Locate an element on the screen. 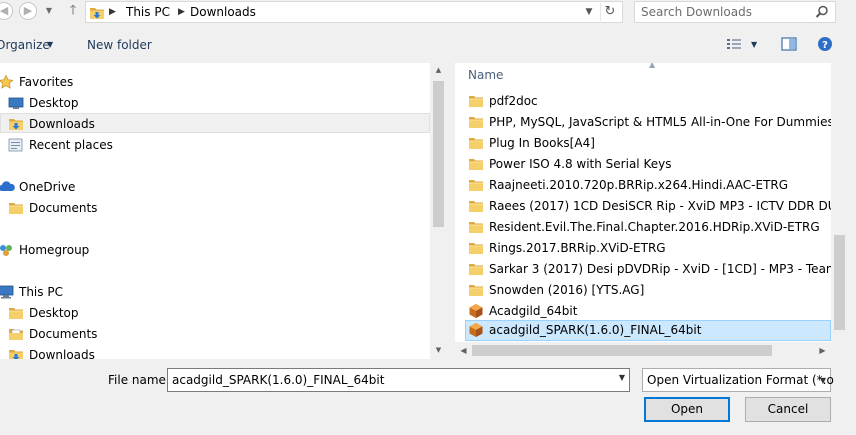  scroll-up-arrow-icon: ▲ is located at coordinates (438, 70).